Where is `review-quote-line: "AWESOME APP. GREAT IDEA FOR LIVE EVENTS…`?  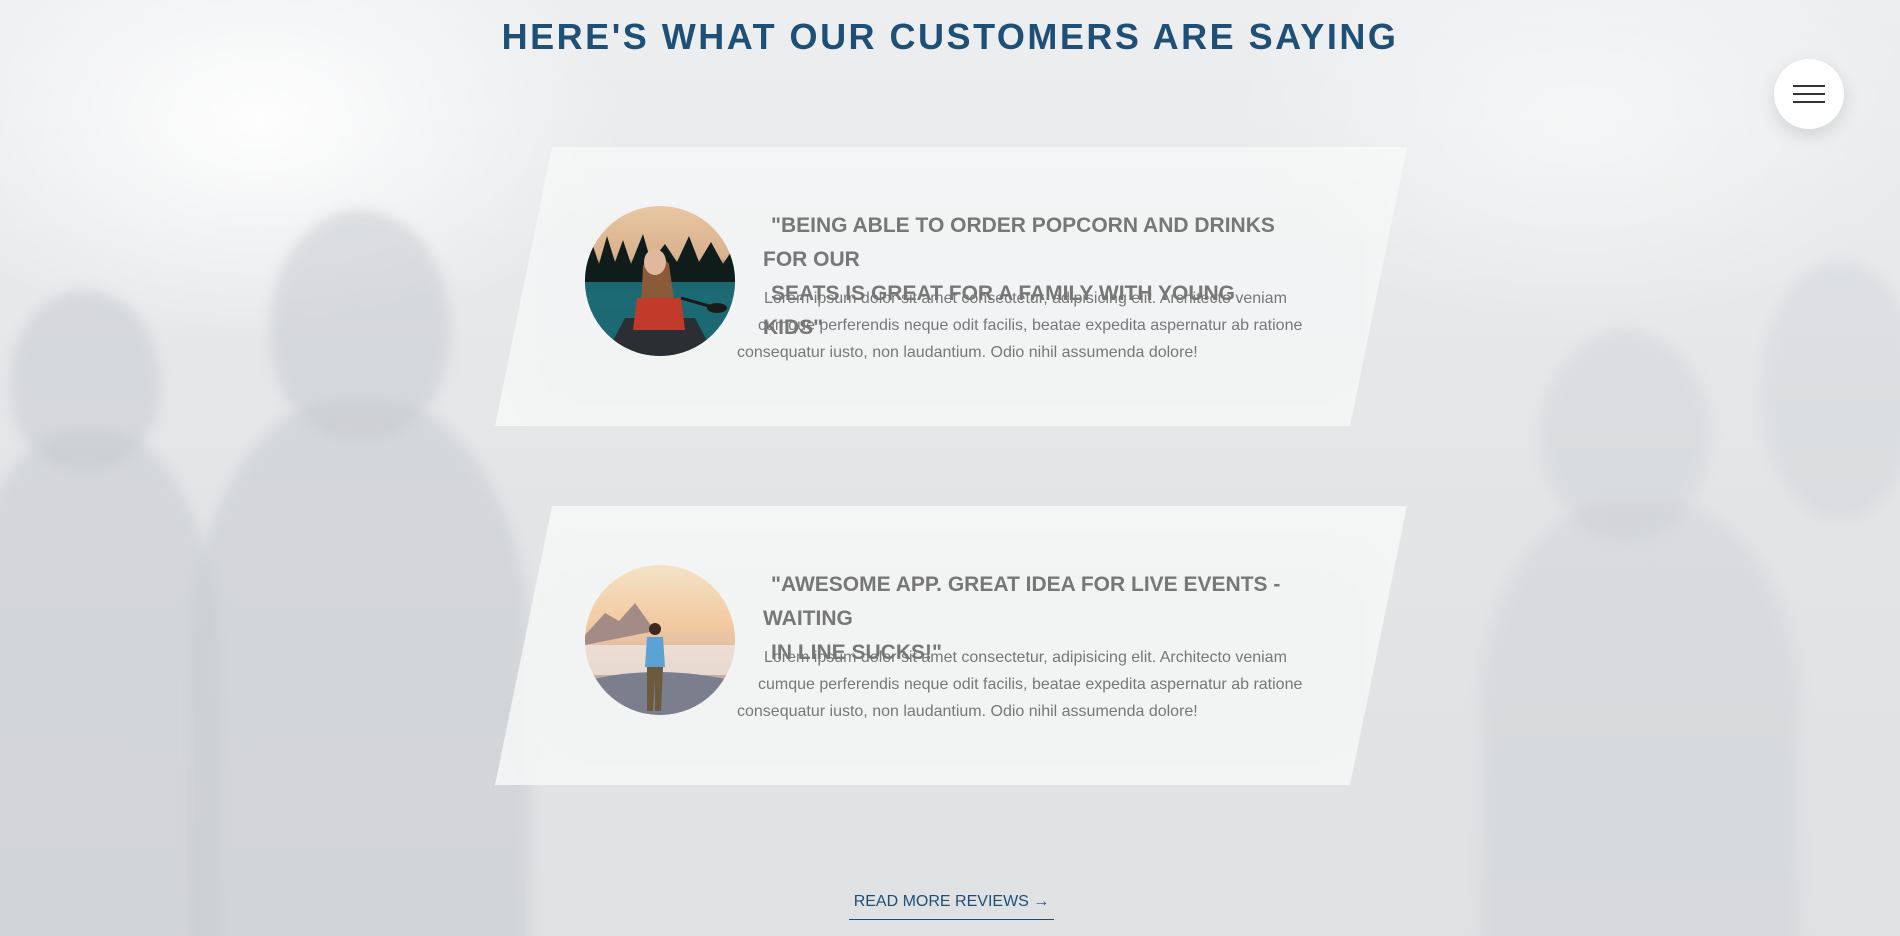
review-quote-line: "AWESOME APP. GREAT IDEA FOR LIVE EVENTS… is located at coordinates (1022, 601).